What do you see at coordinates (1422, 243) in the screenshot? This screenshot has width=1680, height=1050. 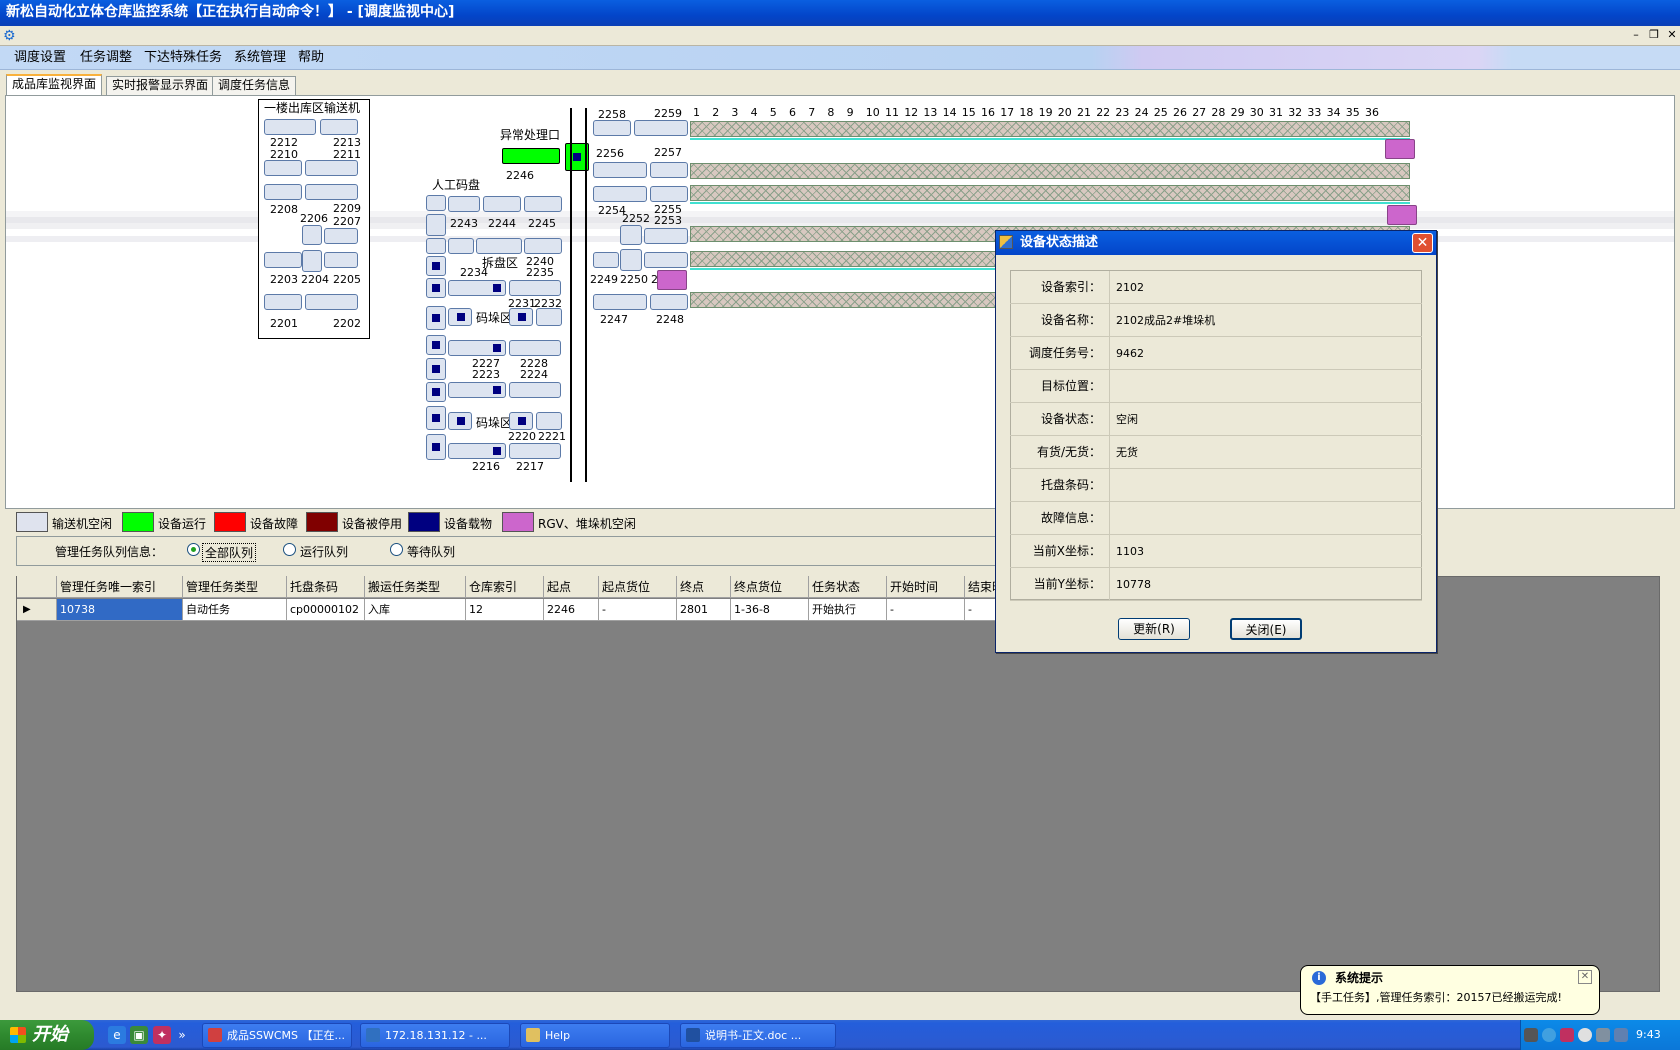 I see `dialog-close-icon: ✕` at bounding box center [1422, 243].